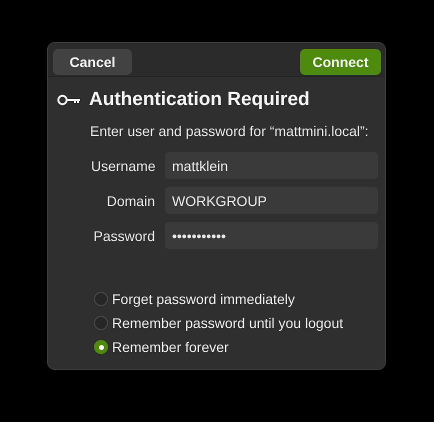  What do you see at coordinates (199, 100) in the screenshot?
I see `dialog-title: Authentication Required` at bounding box center [199, 100].